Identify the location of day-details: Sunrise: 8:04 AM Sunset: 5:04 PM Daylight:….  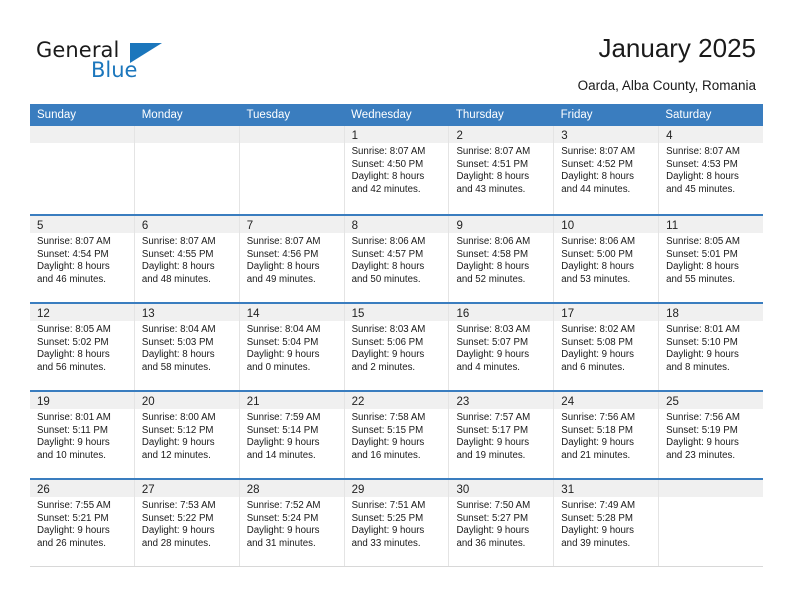
(292, 347).